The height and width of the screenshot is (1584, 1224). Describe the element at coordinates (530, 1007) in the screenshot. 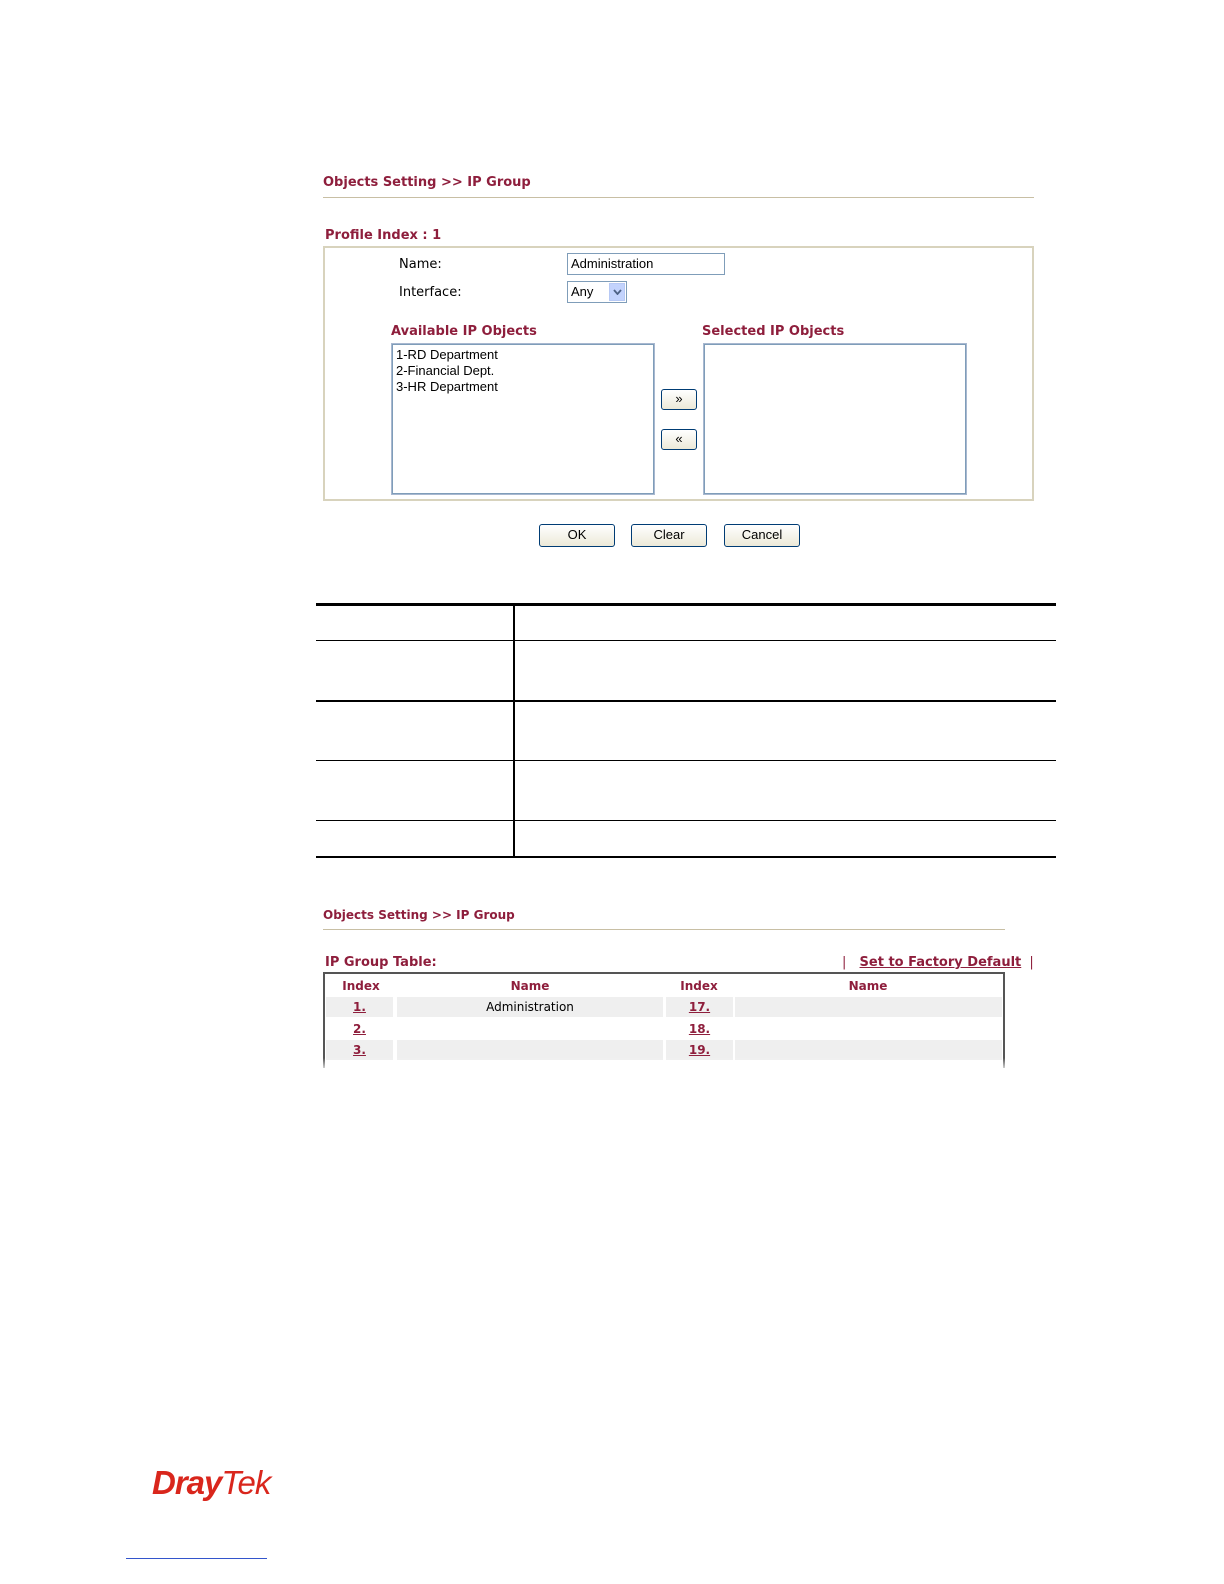

I see `name-cell: Administration` at that location.